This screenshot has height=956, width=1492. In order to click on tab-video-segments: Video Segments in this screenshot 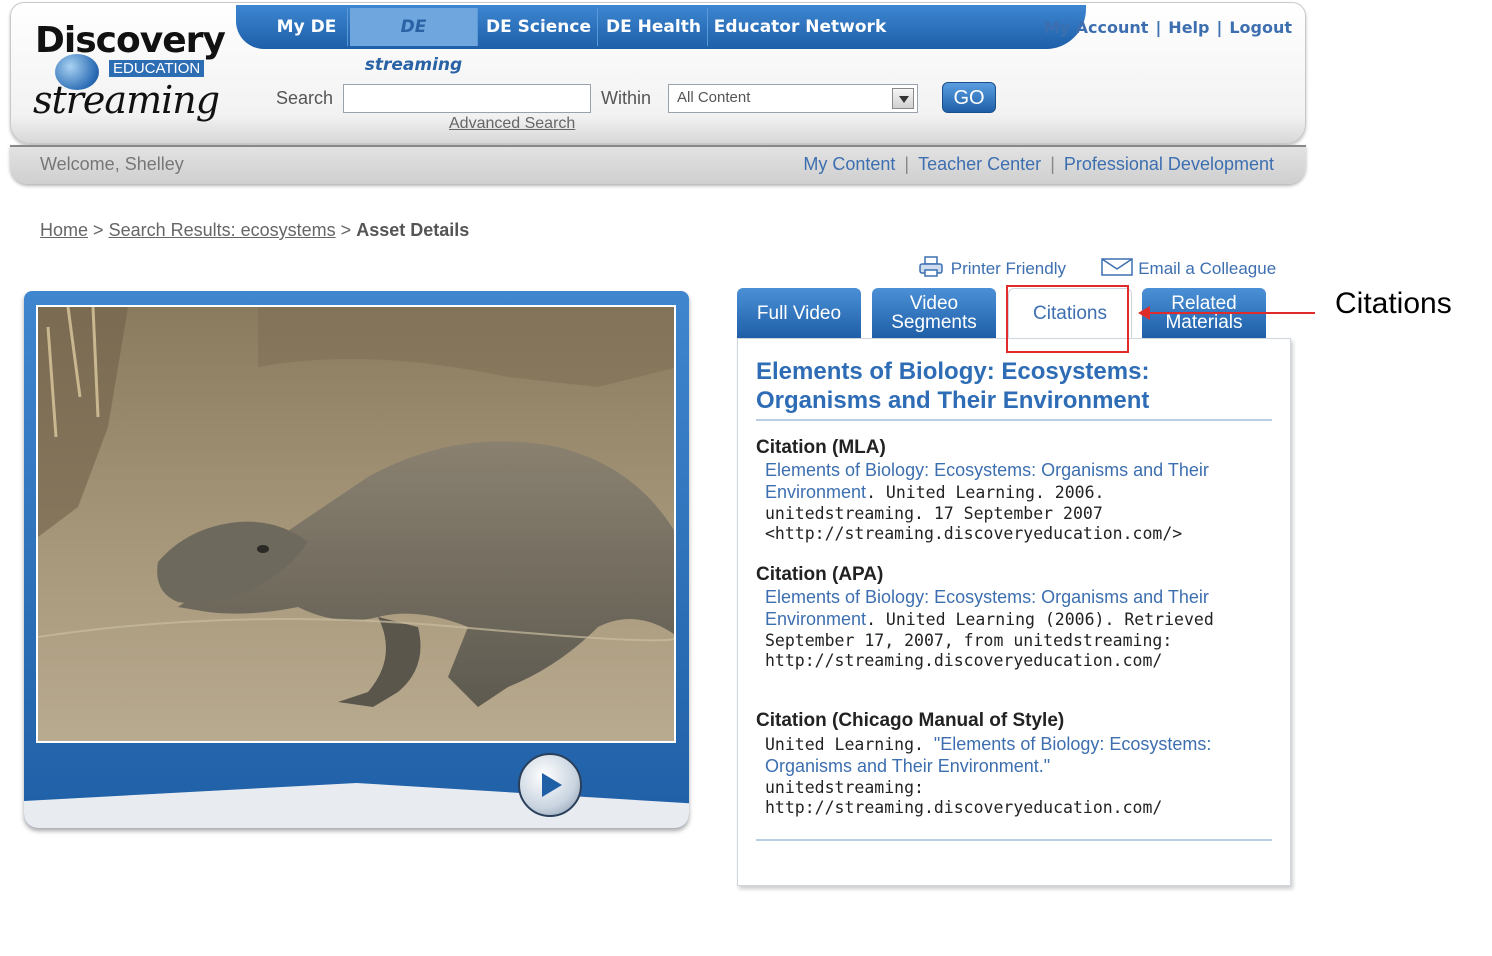, I will do `click(934, 313)`.